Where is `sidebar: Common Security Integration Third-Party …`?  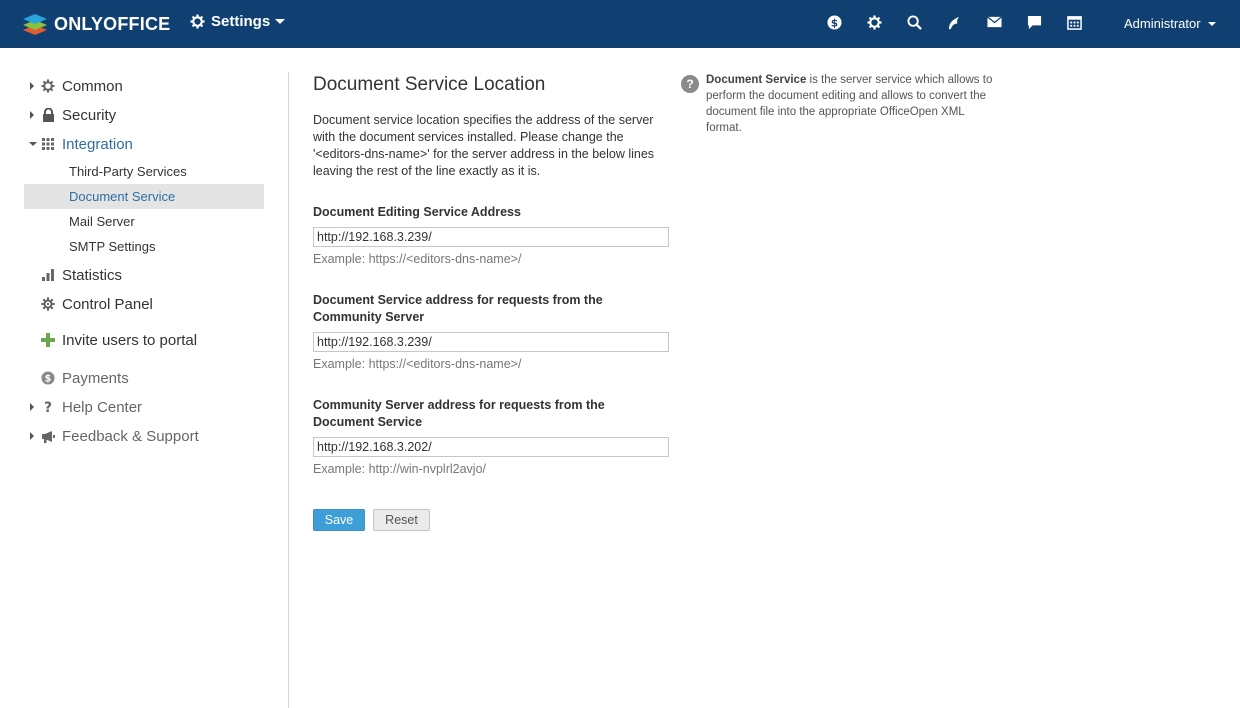
sidebar: Common Security Integration Third-Party … is located at coordinates (144, 261).